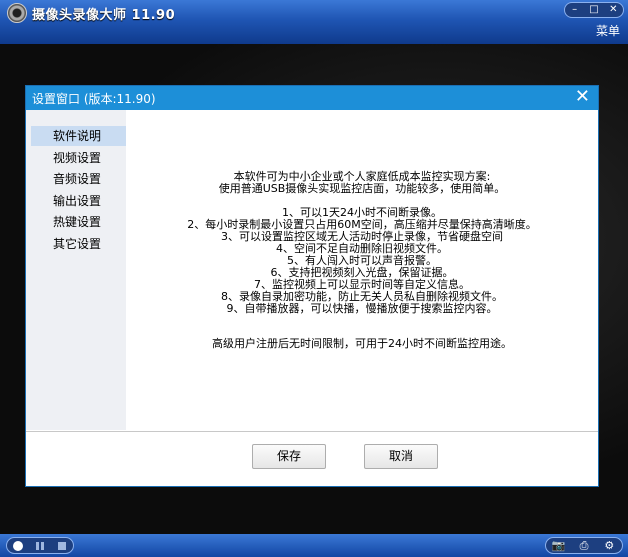 Image resolution: width=628 pixels, height=557 pixels. Describe the element at coordinates (62, 546) in the screenshot. I see `stop-icon` at that location.